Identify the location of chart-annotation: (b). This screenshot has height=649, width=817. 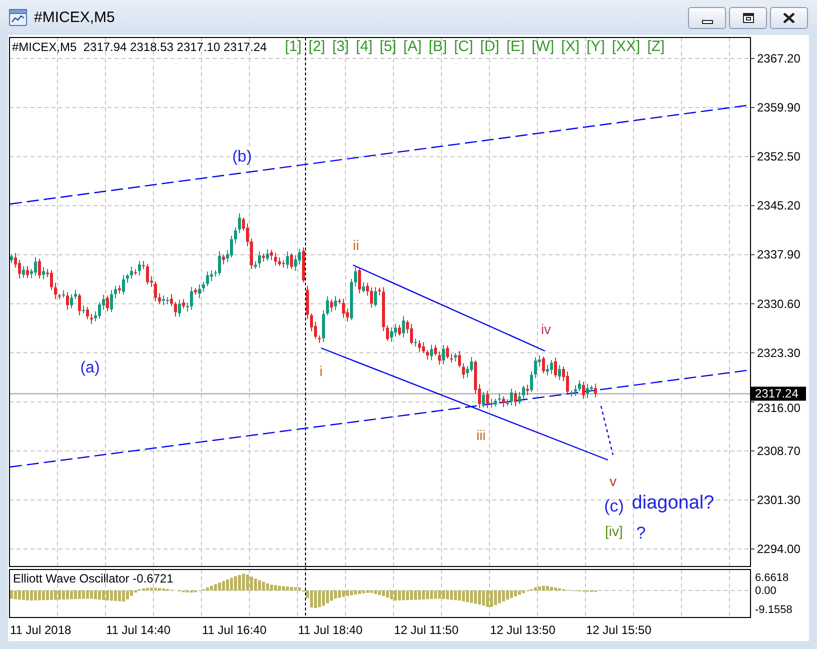
(242, 157).